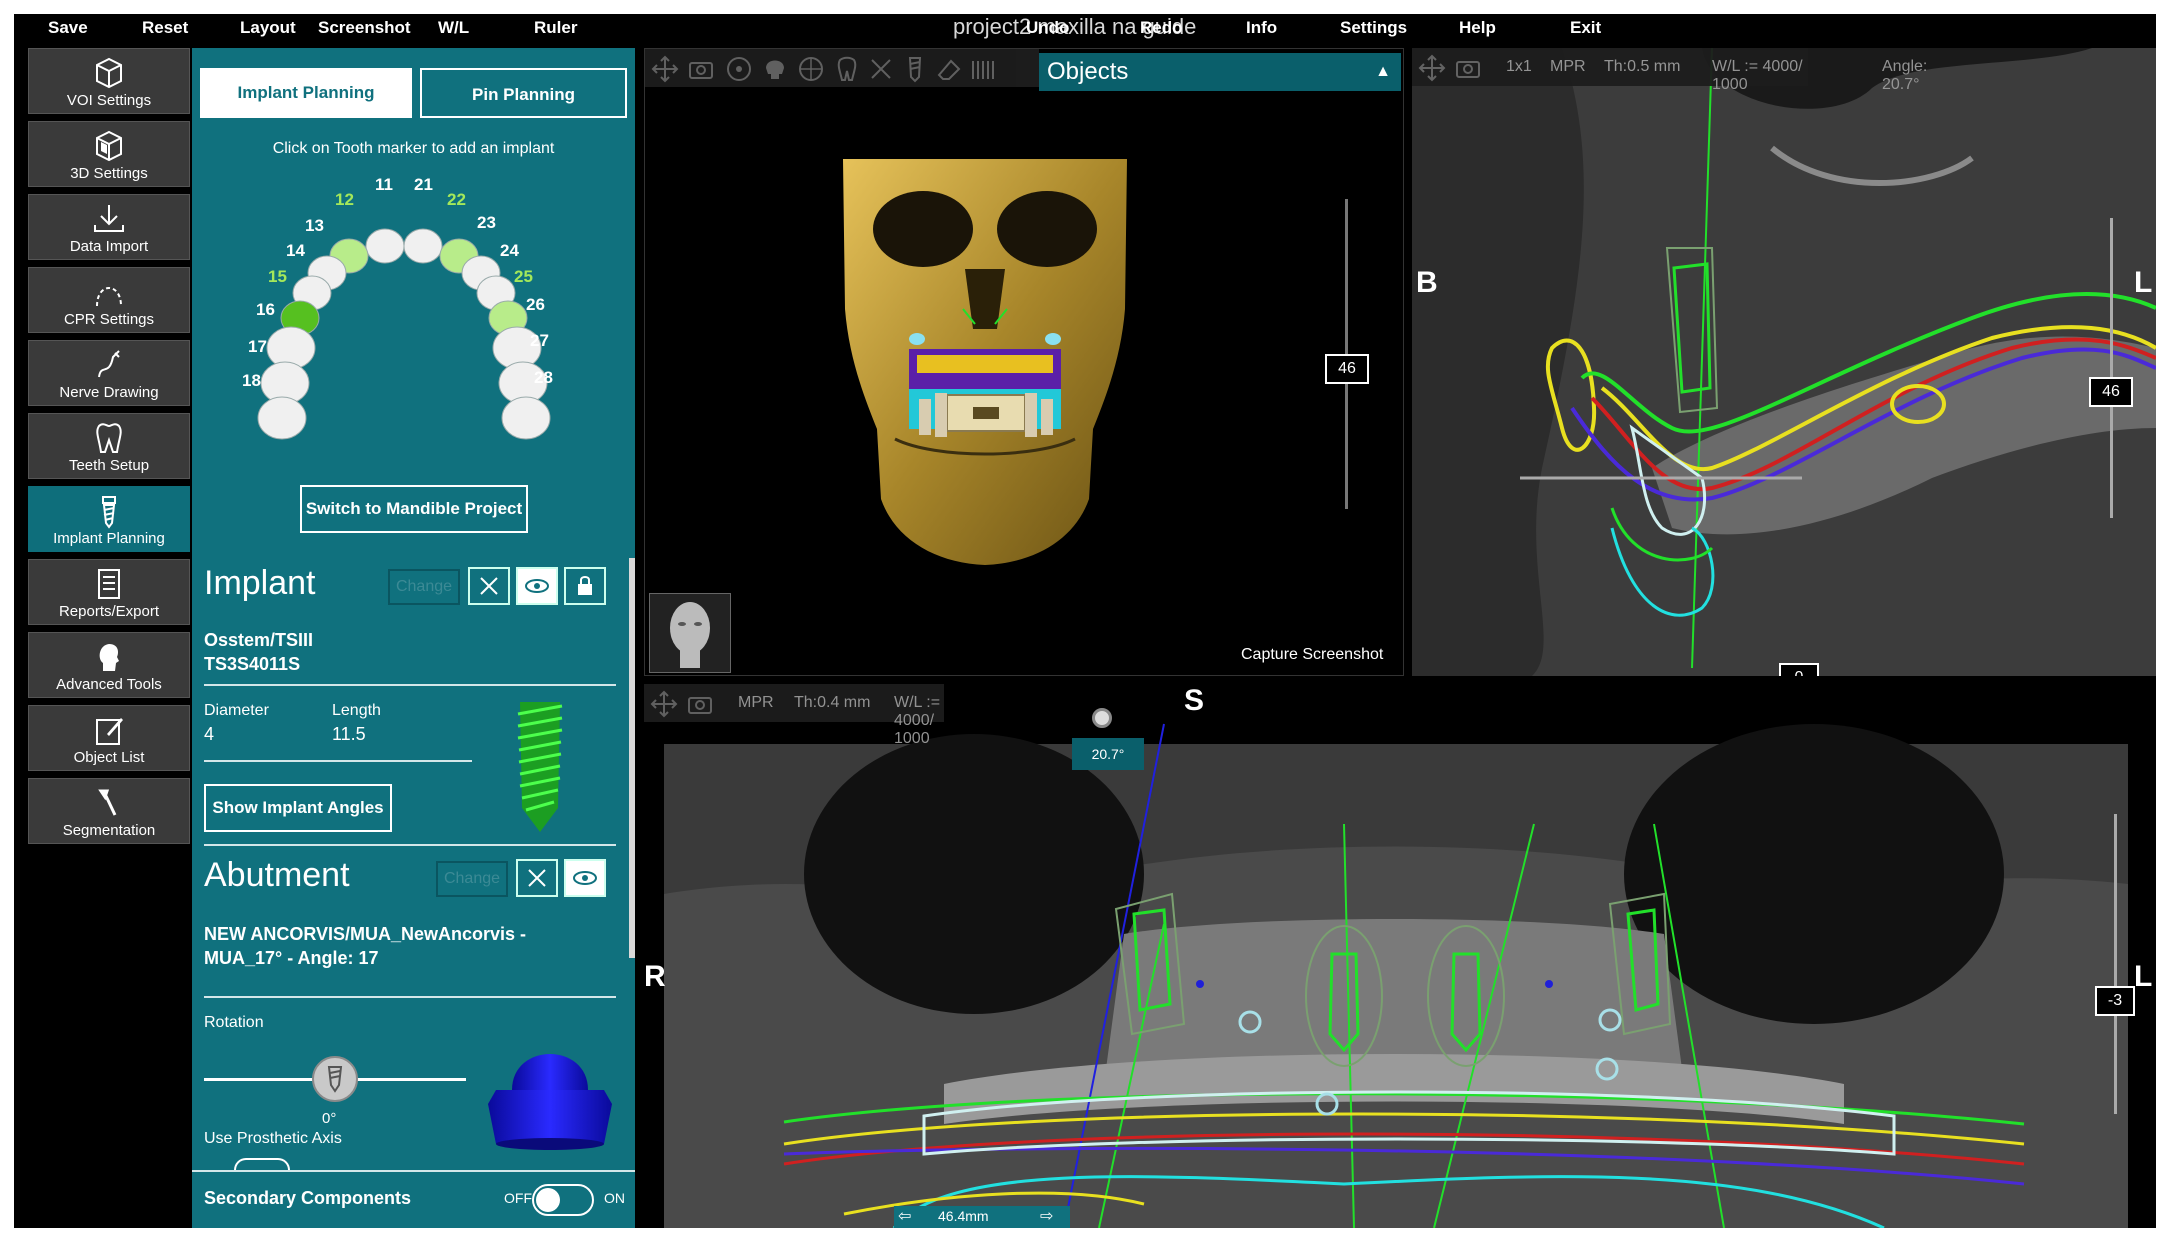 Image resolution: width=2171 pixels, height=1250 pixels. Describe the element at coordinates (1220, 72) in the screenshot. I see `objects-dropdown: Objects ▲` at that location.